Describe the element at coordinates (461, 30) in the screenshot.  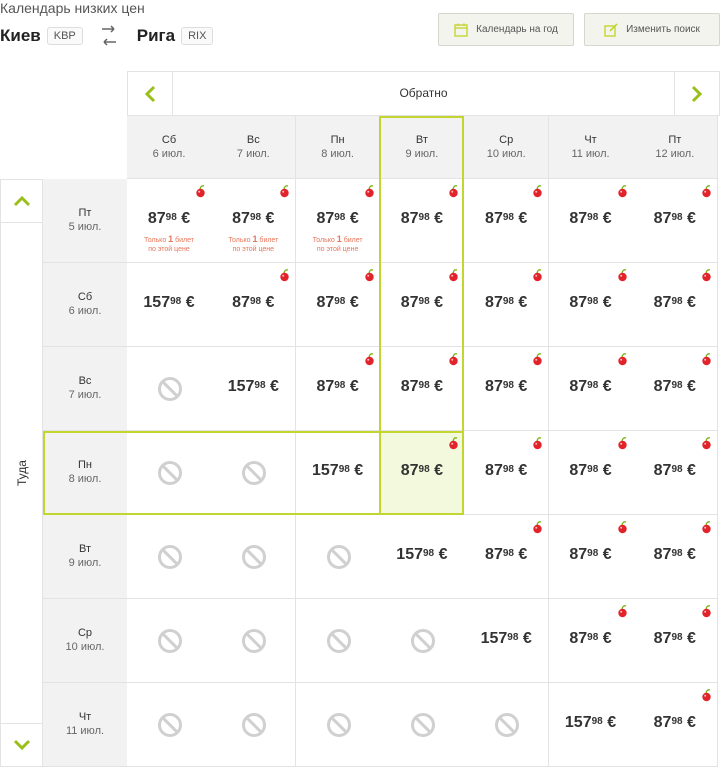
I see `calendar-icon` at that location.